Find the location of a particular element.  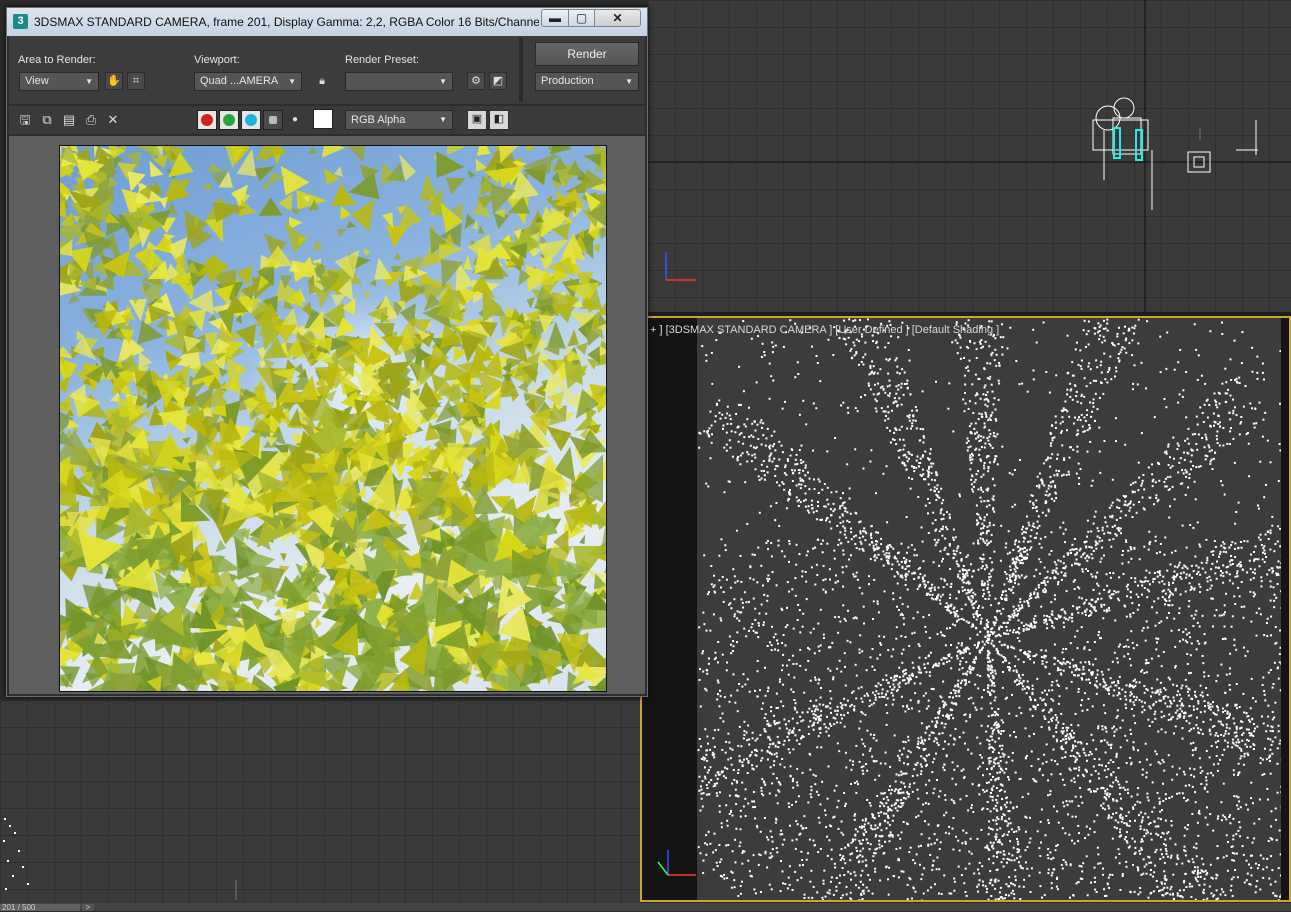

production-dropdown: Production ▼ is located at coordinates (587, 81).